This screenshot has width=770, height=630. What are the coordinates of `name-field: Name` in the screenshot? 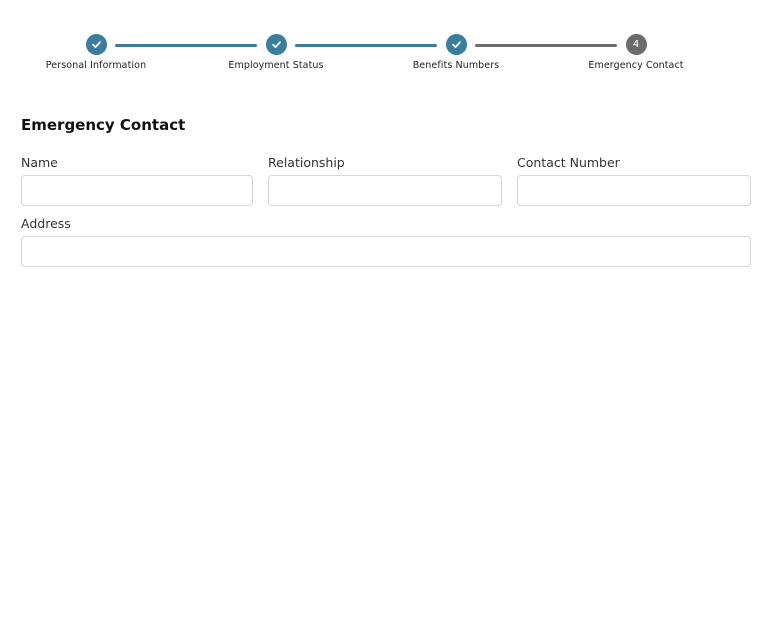 It's located at (137, 180).